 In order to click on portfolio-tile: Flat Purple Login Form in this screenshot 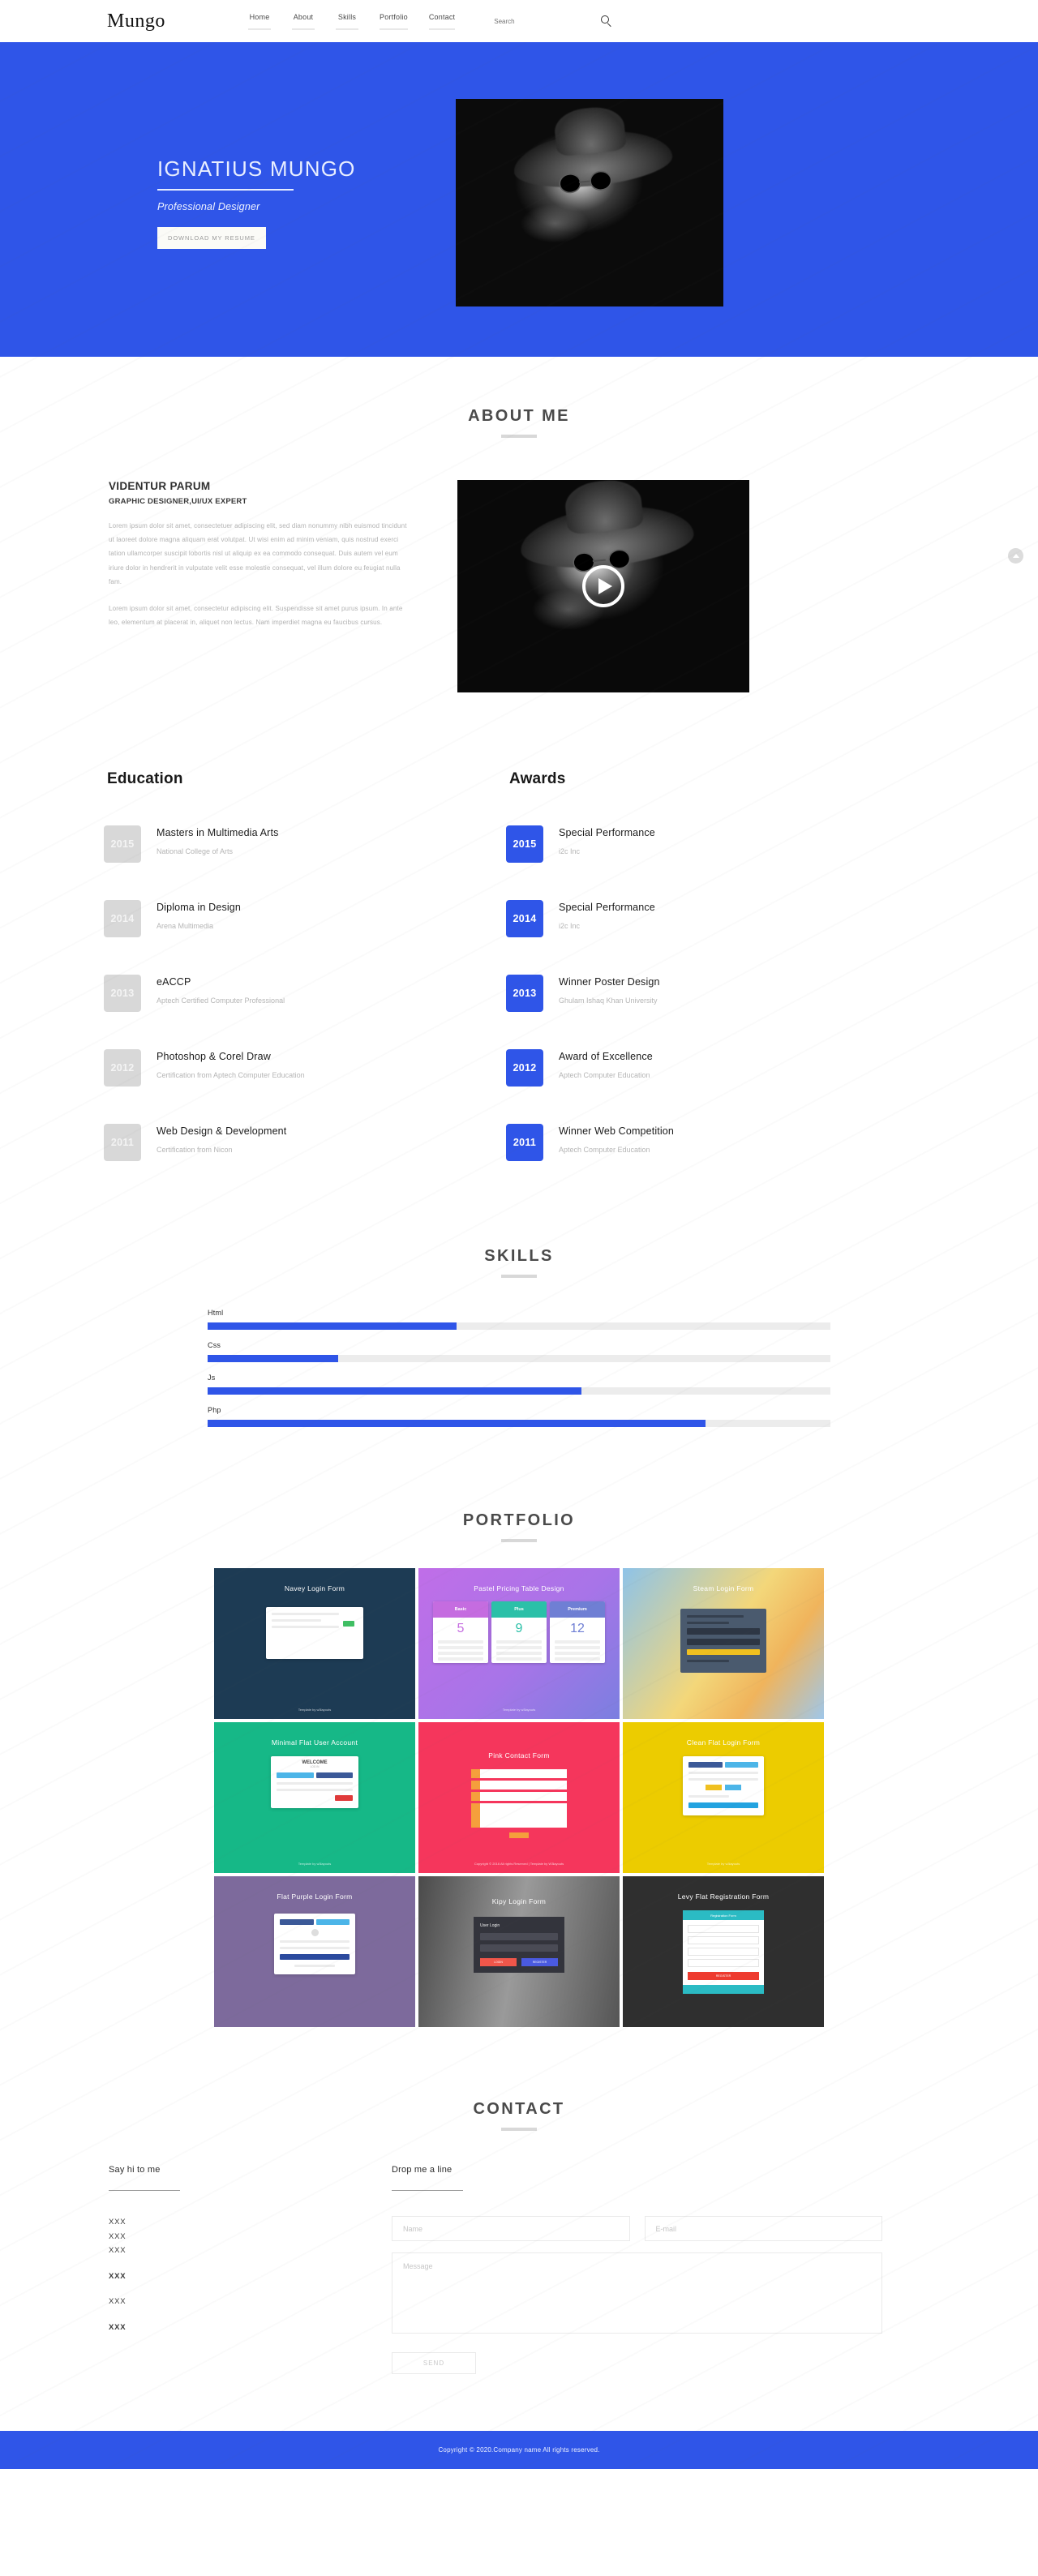, I will do `click(314, 1951)`.